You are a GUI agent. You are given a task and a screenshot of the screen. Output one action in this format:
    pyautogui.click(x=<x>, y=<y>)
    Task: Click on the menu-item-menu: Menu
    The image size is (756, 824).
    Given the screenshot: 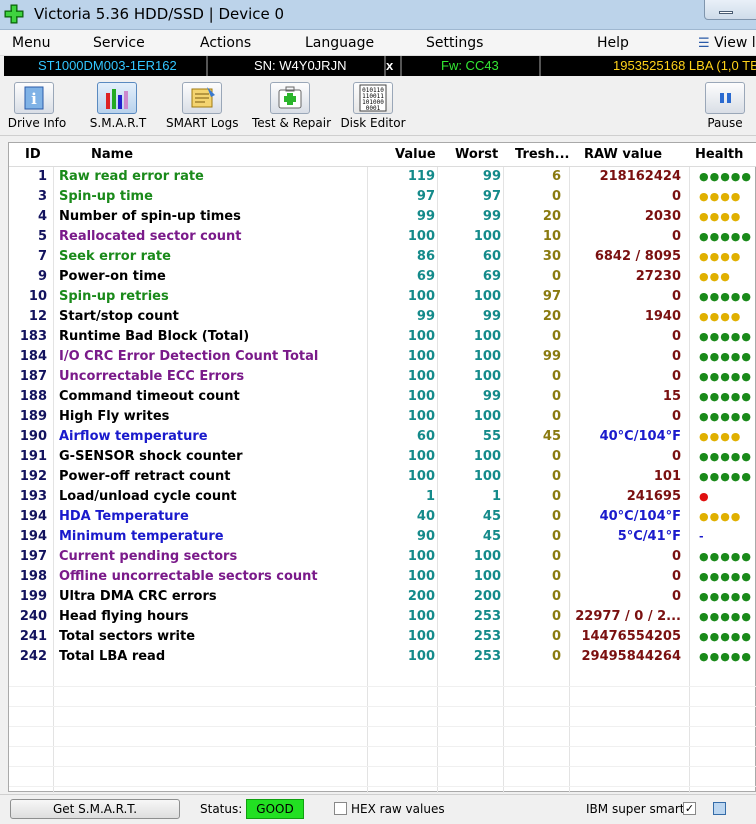 What is the action you would take?
    pyautogui.click(x=31, y=43)
    